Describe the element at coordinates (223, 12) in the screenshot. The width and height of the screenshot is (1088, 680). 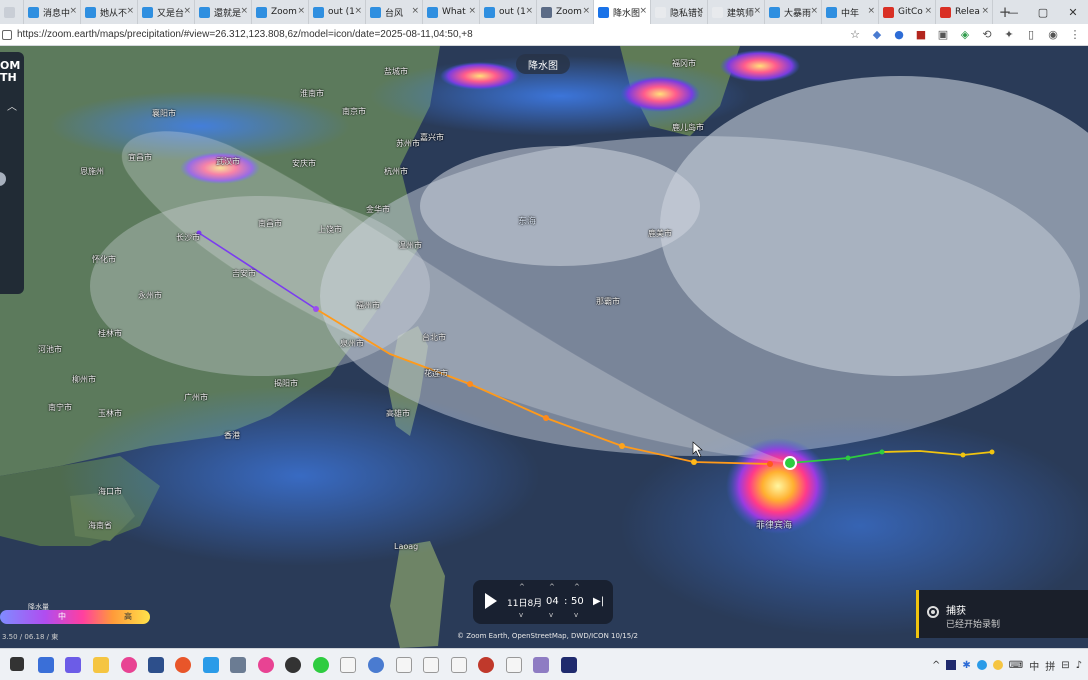
I see `browser-tab: 還就是 ×` at that location.